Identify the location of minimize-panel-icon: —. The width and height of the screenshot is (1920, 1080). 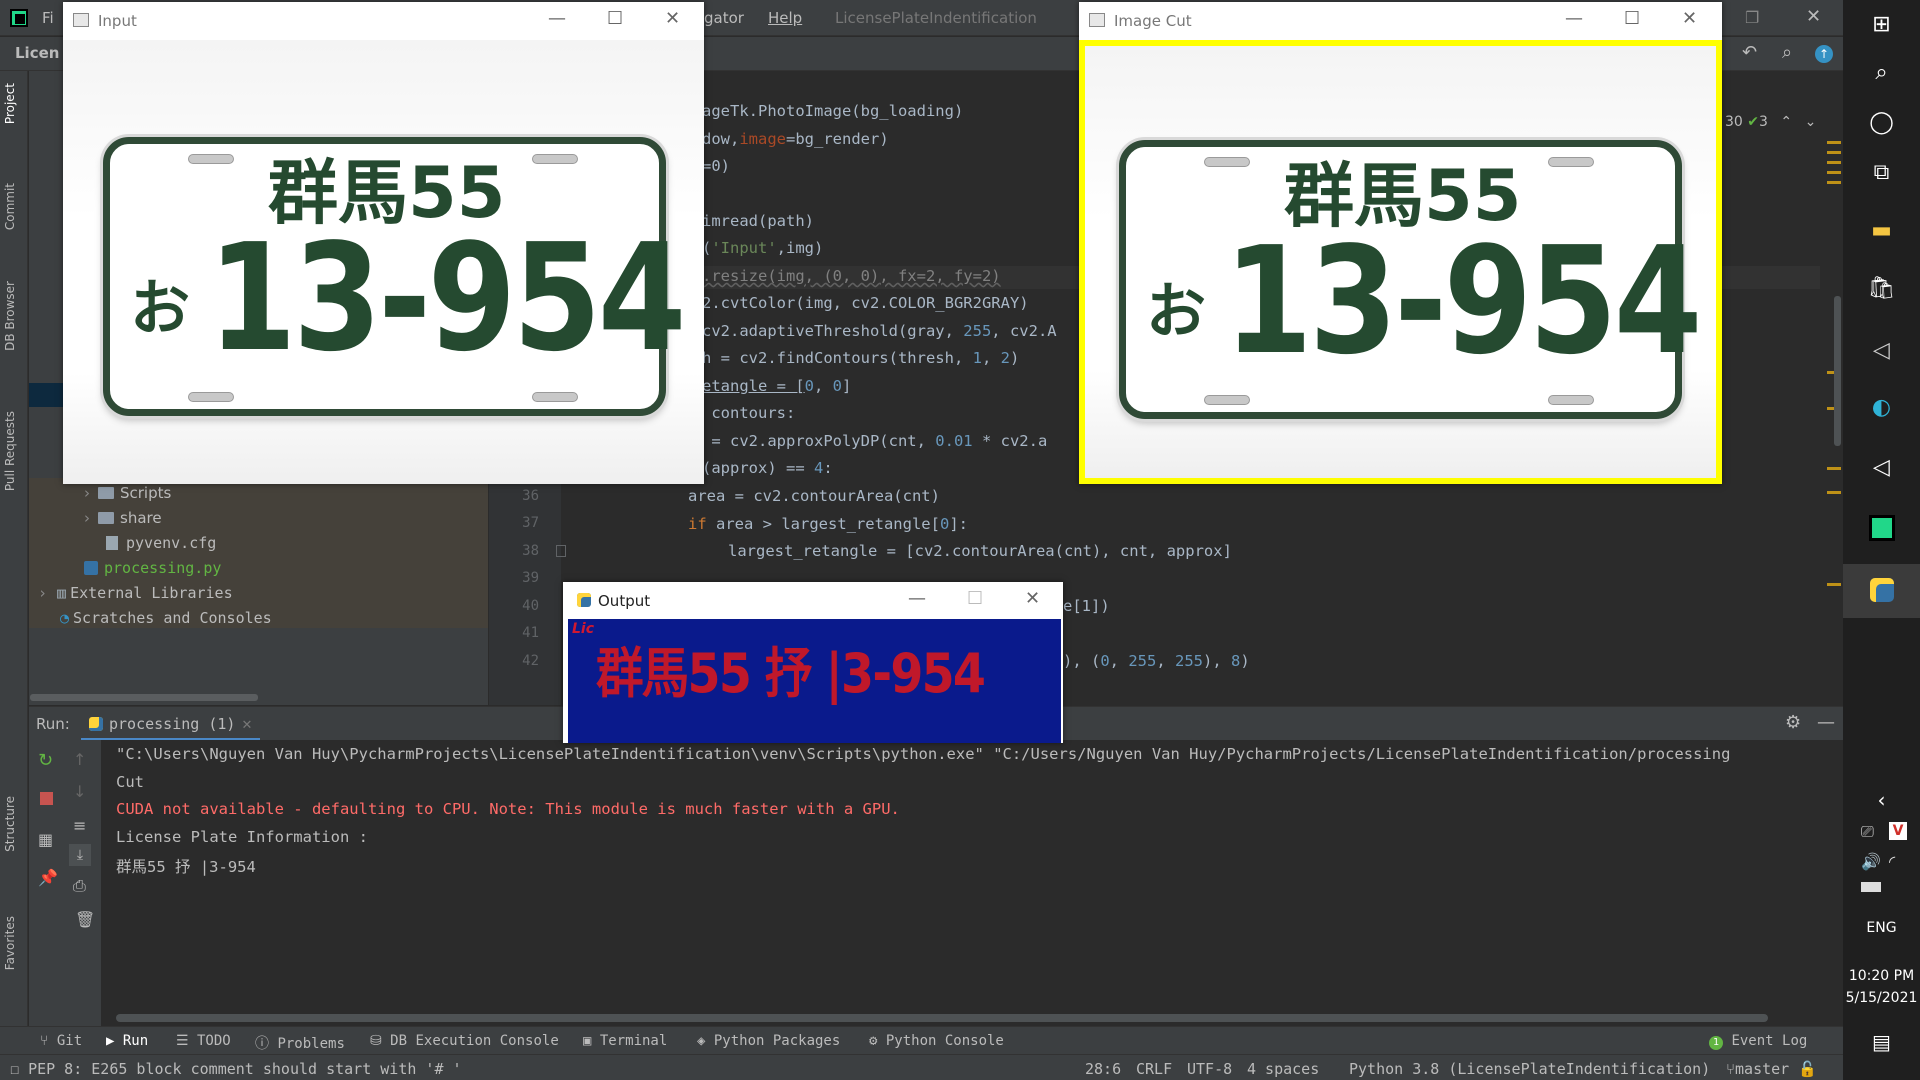
(1826, 722).